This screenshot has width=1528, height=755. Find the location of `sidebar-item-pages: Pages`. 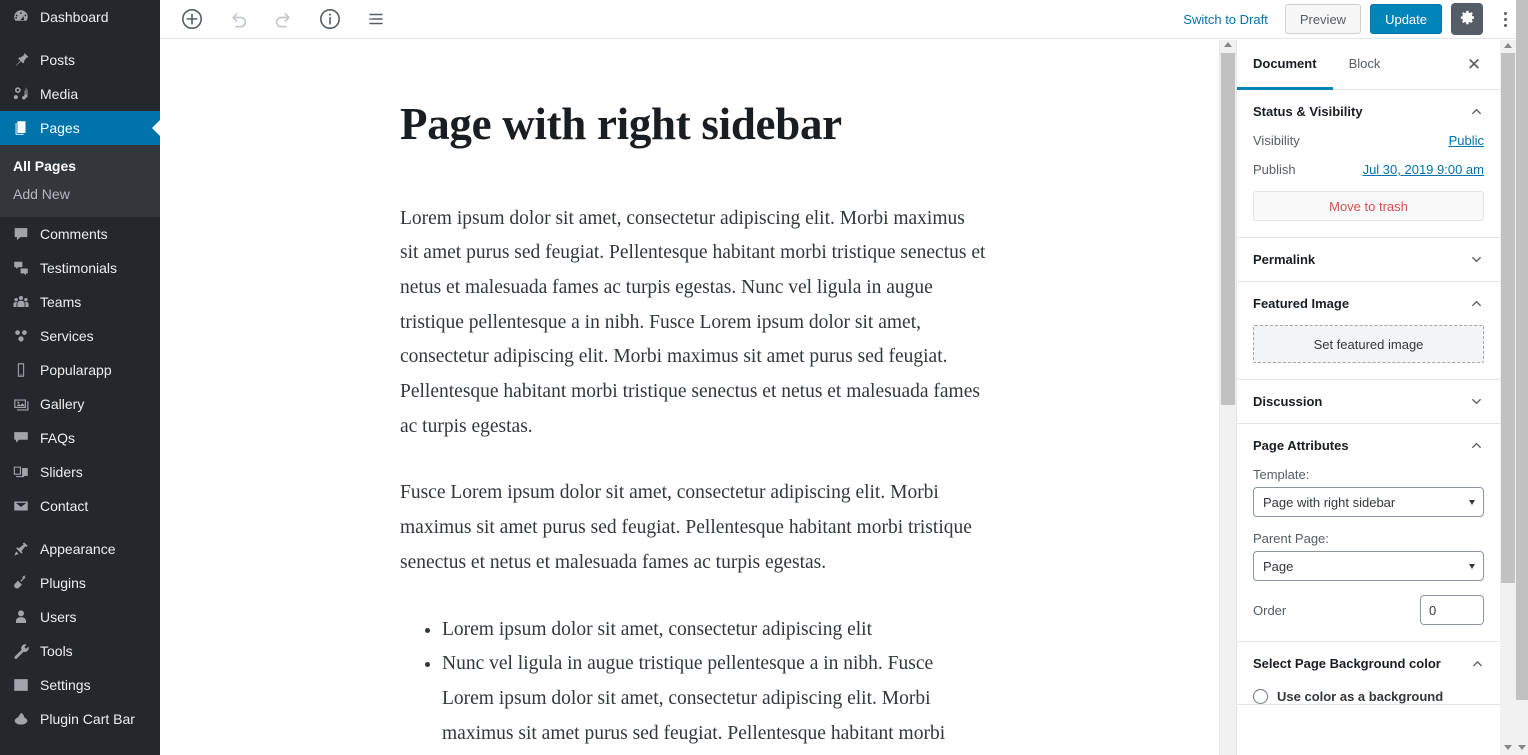

sidebar-item-pages: Pages is located at coordinates (80, 128).